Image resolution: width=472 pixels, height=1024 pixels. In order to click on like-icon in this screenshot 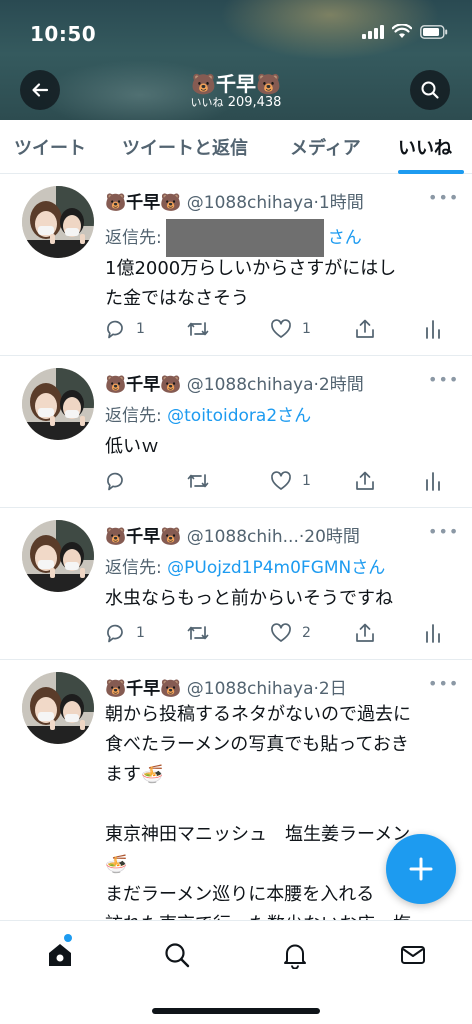, I will do `click(281, 328)`.